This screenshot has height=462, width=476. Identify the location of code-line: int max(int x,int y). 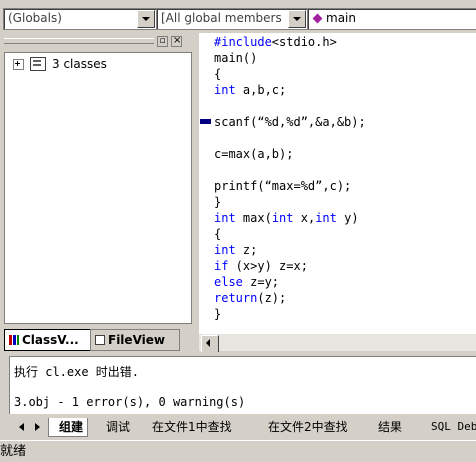
(286, 218).